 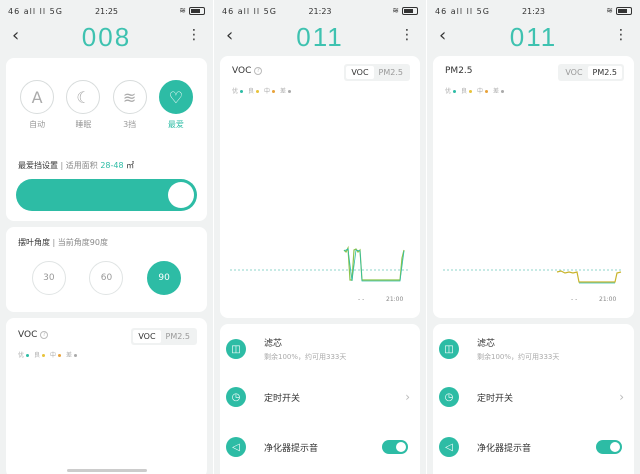 What do you see at coordinates (459, 71) in the screenshot?
I see `chart-title: PM2.5` at bounding box center [459, 71].